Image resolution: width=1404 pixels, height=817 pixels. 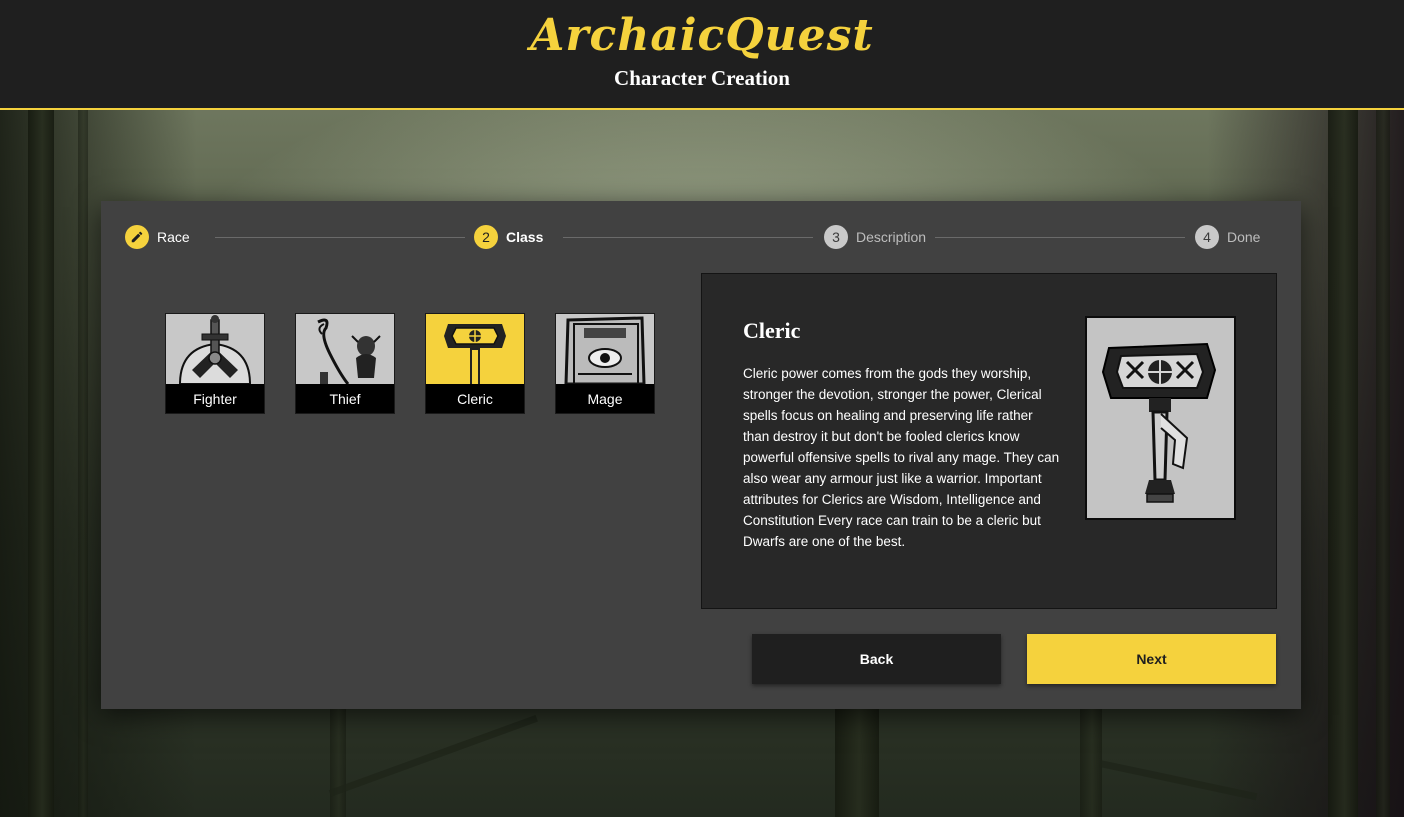 I want to click on app-logo: ArchaicQuest, so click(x=702, y=35).